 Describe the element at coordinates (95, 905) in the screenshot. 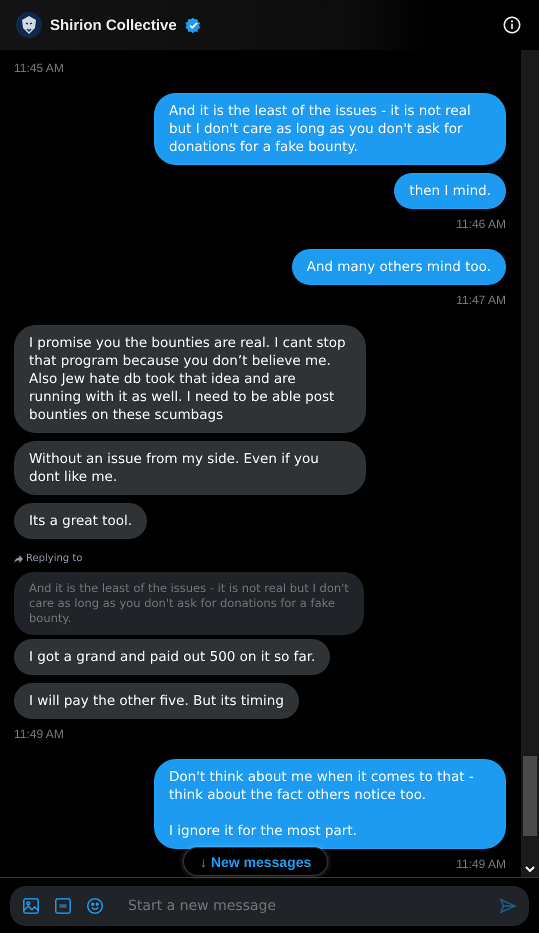

I see `emoji-icon` at that location.